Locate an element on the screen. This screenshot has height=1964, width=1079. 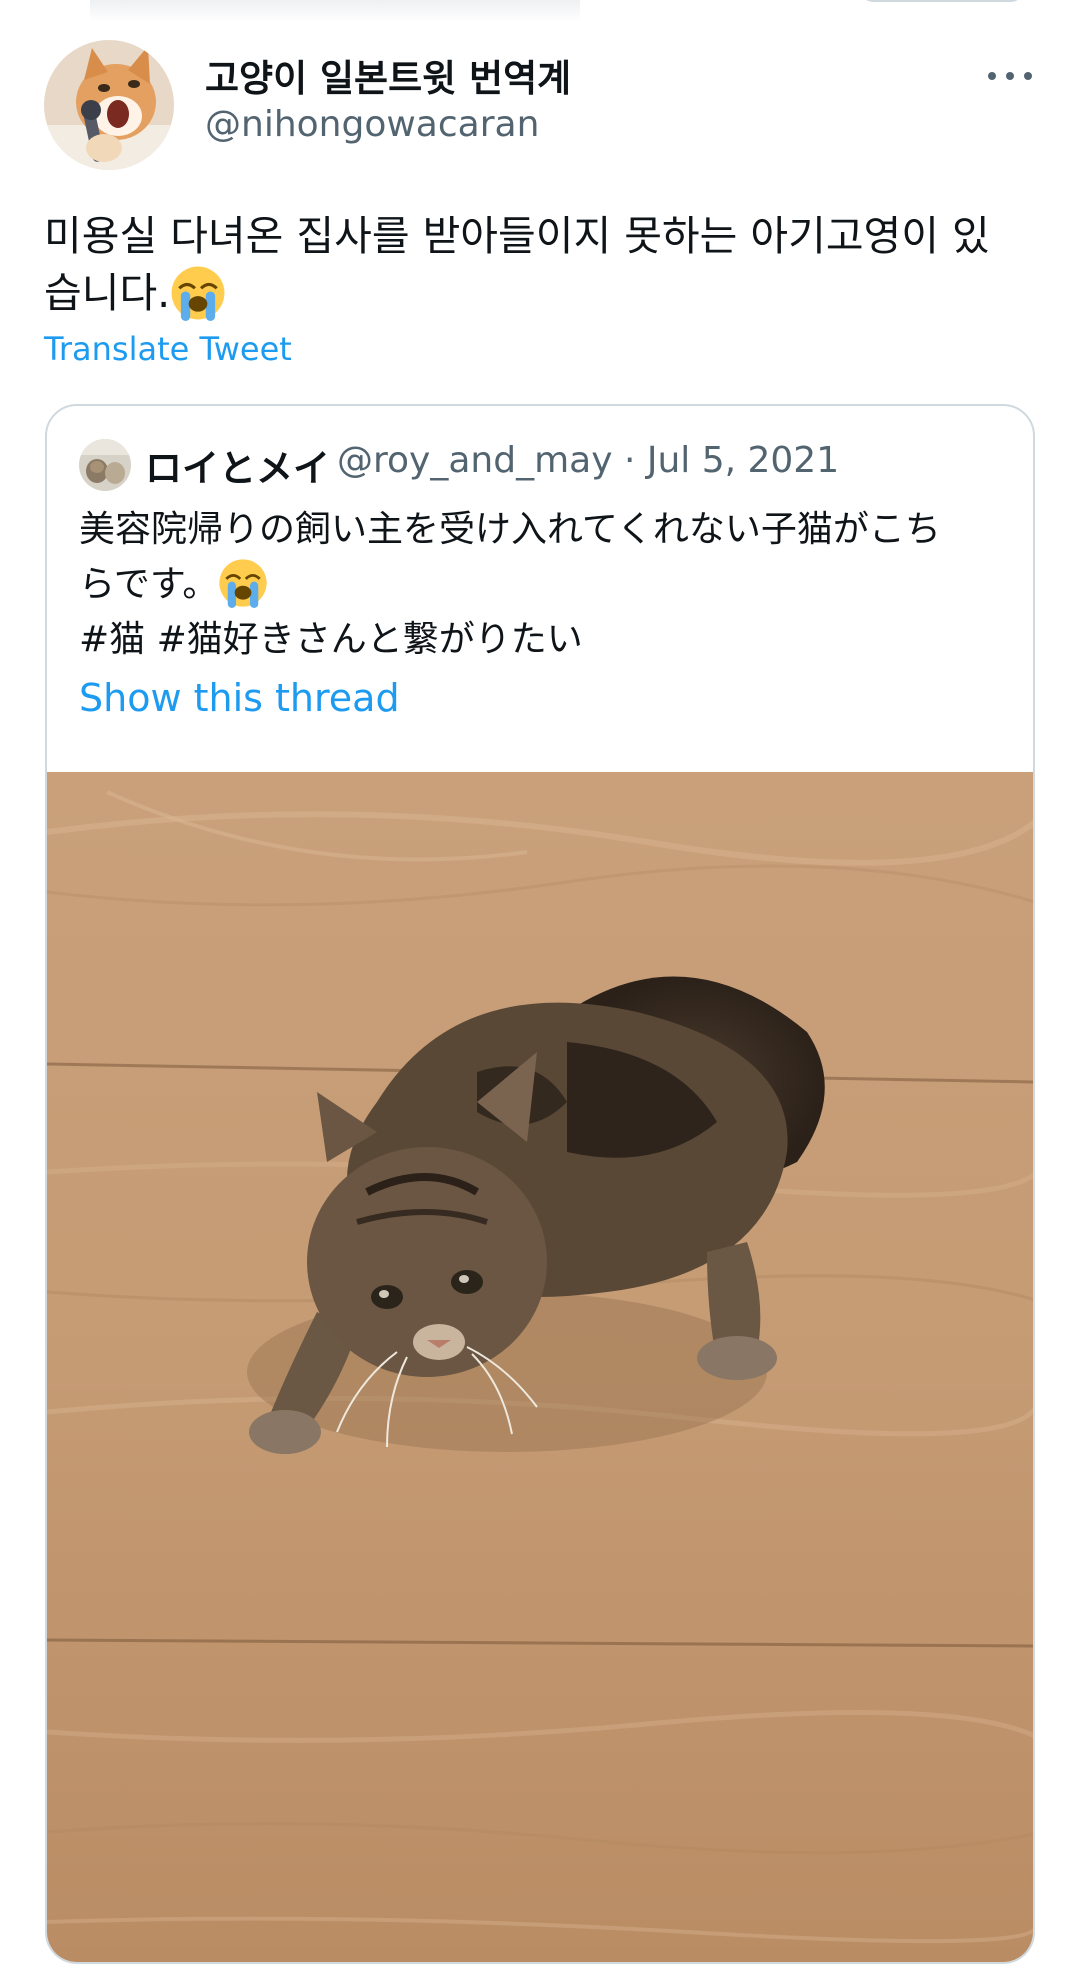
scrolled-content-edge is located at coordinates (335, 11).